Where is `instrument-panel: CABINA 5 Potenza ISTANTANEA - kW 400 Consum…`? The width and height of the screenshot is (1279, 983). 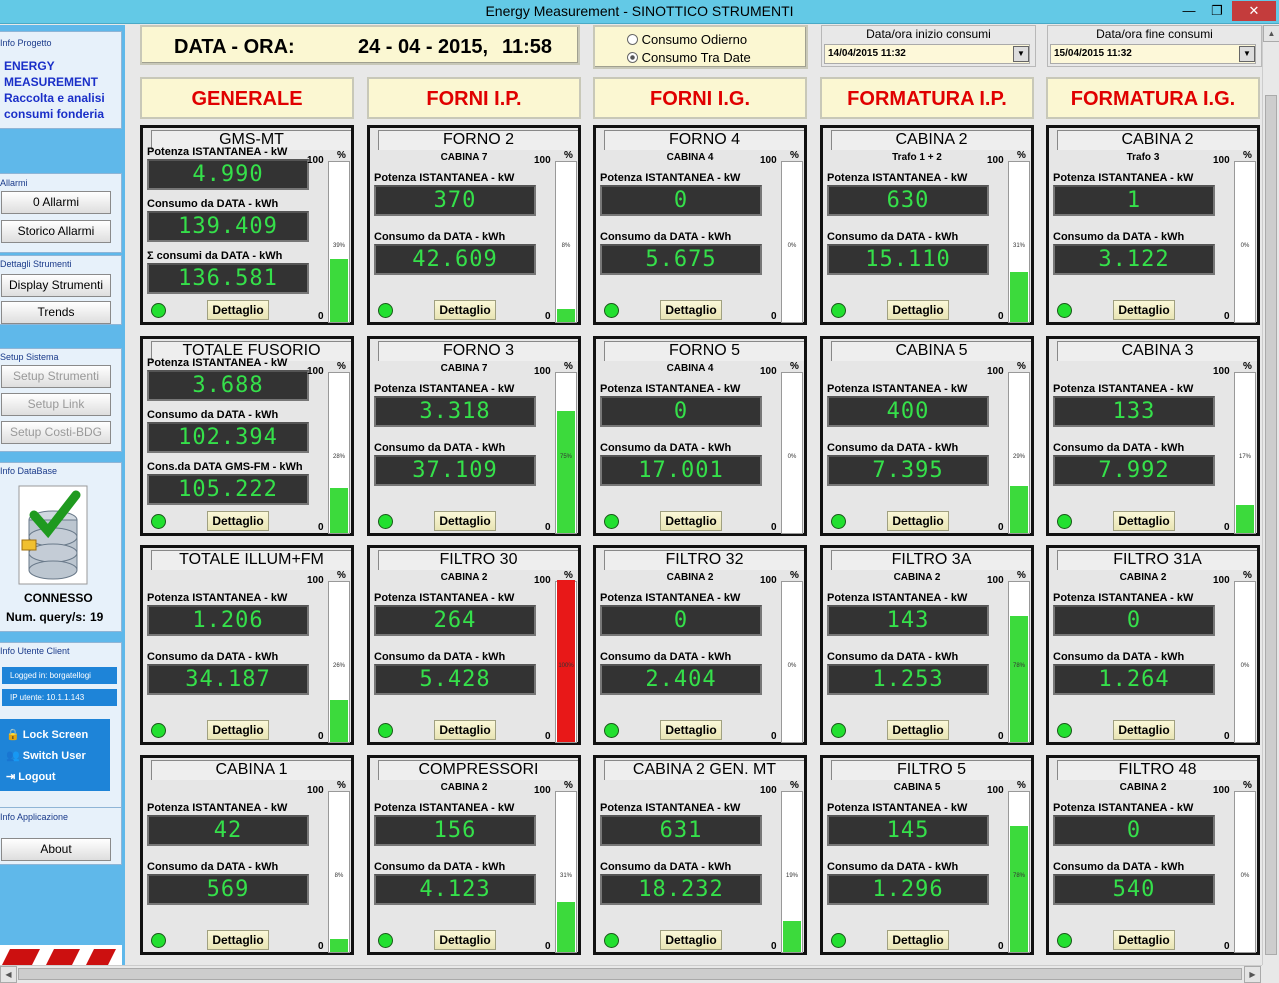
instrument-panel: CABINA 5 Potenza ISTANTANEA - kW 400 Consum… is located at coordinates (927, 436).